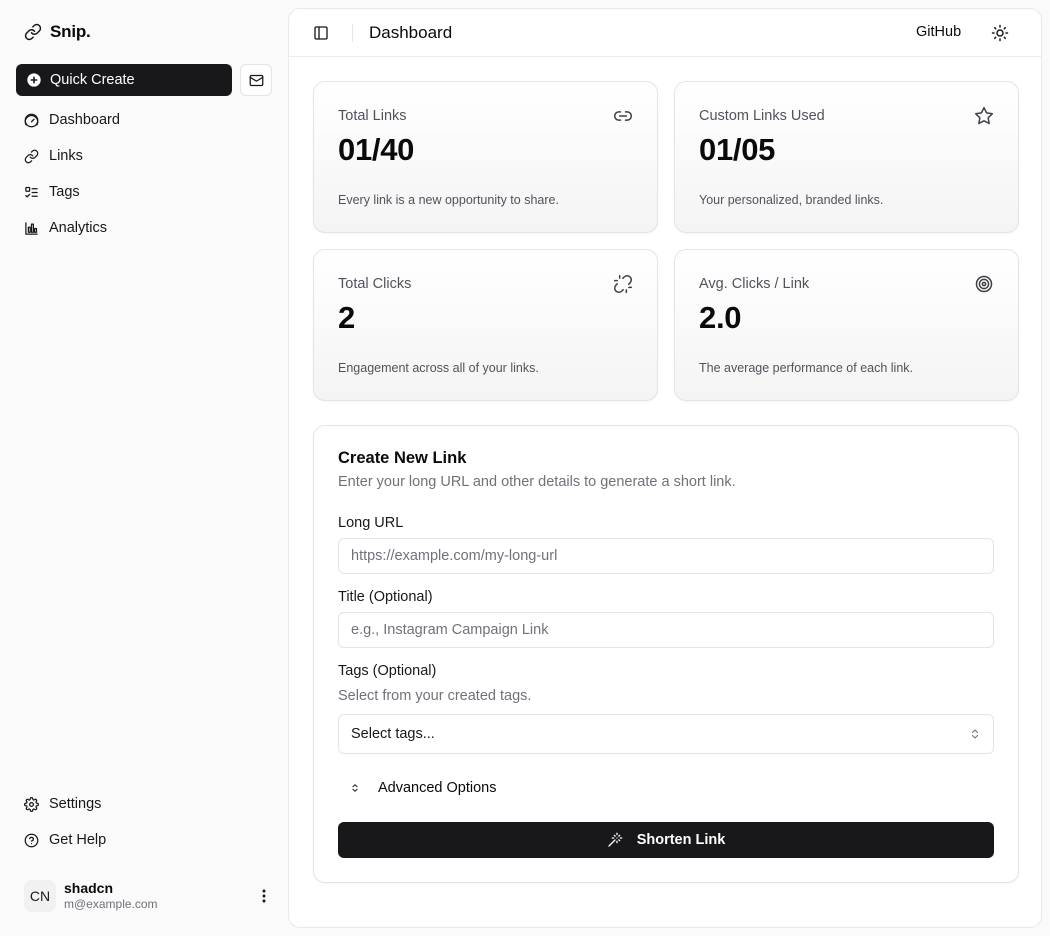 Image resolution: width=1050 pixels, height=936 pixels. Describe the element at coordinates (31, 804) in the screenshot. I see `gear-icon` at that location.